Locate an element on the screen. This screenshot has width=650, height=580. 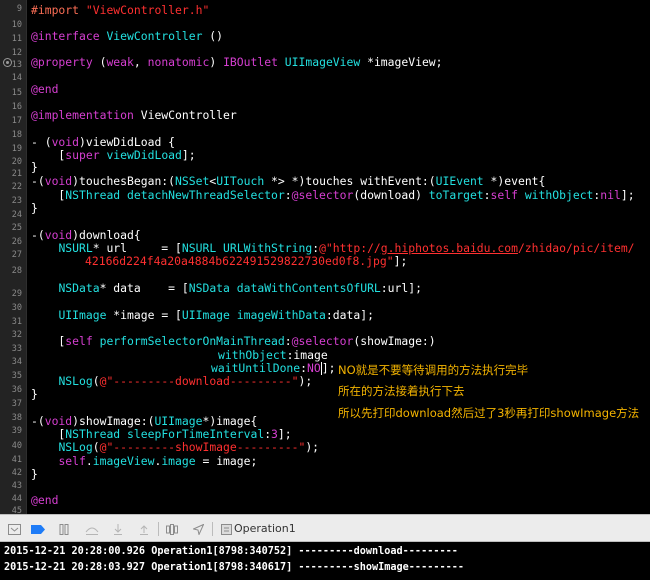
line-number: 10 is located at coordinates (16, 25).